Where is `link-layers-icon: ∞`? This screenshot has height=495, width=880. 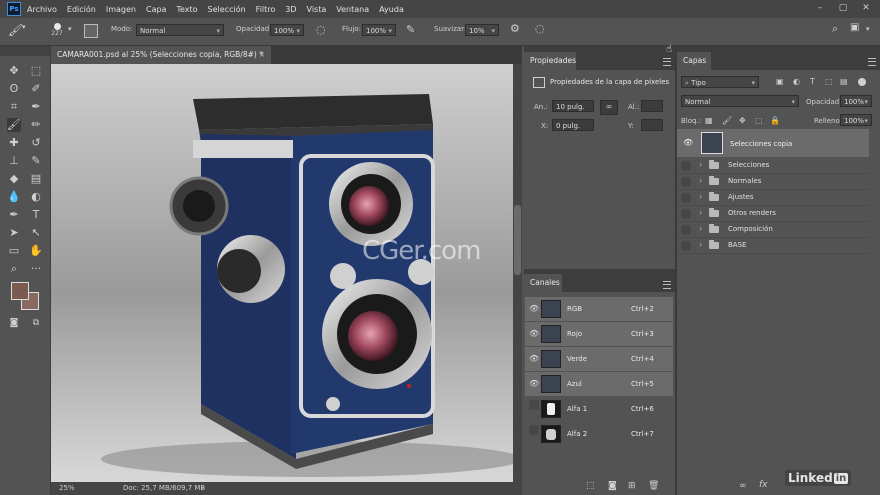
link-layers-icon: ∞ is located at coordinates (743, 486).